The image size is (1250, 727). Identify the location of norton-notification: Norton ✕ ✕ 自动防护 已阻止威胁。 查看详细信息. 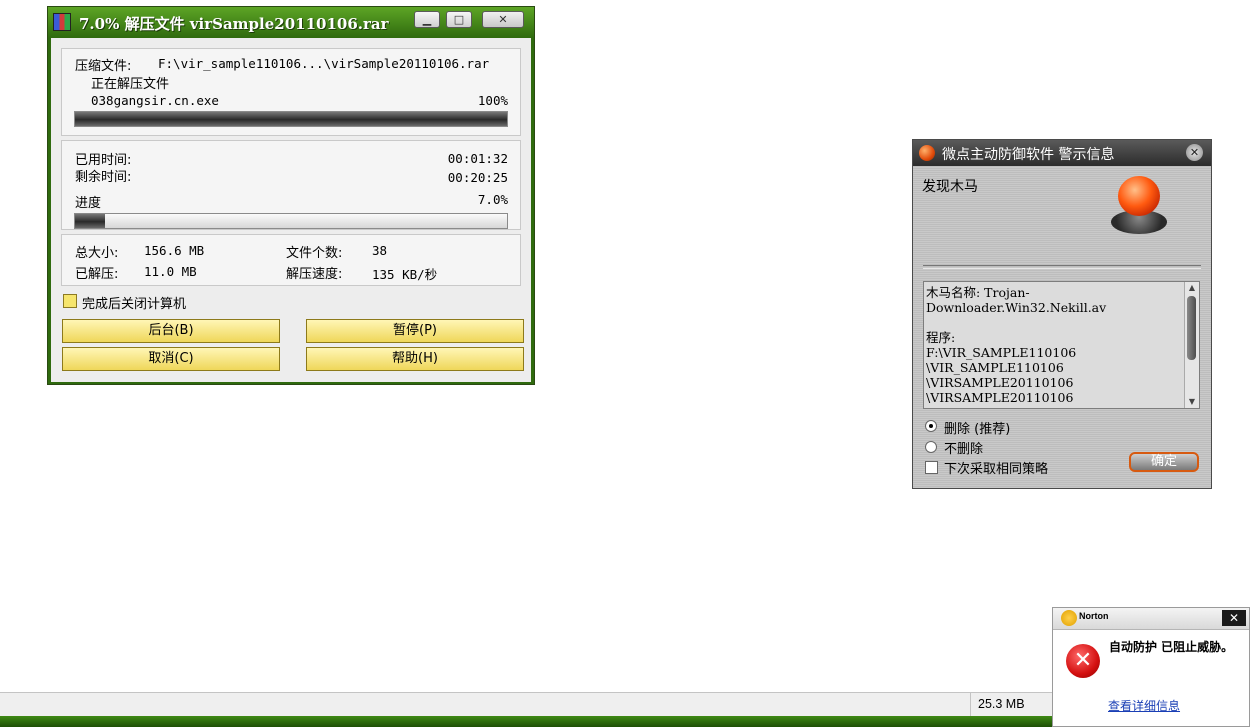
(1151, 667).